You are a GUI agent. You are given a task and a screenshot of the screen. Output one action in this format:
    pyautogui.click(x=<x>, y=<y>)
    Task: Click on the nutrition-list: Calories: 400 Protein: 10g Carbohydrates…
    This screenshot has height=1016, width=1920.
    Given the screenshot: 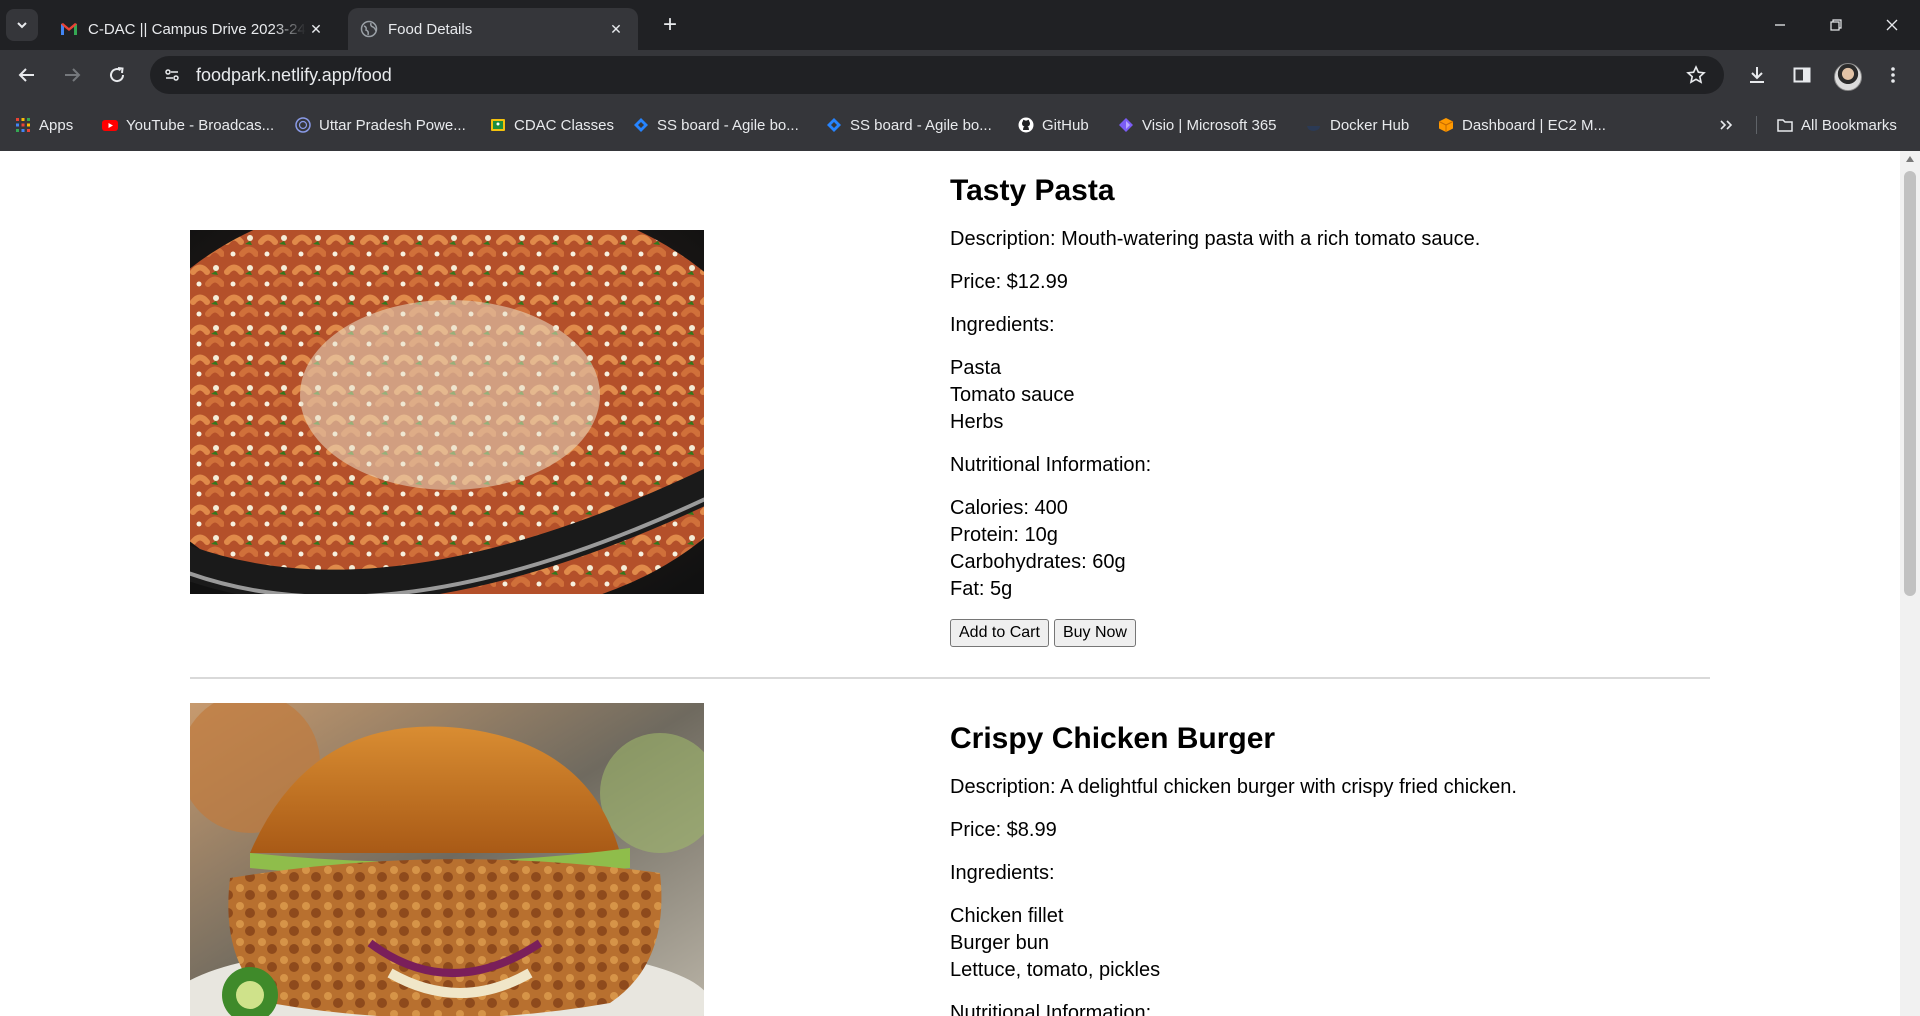 What is the action you would take?
    pyautogui.click(x=1320, y=549)
    